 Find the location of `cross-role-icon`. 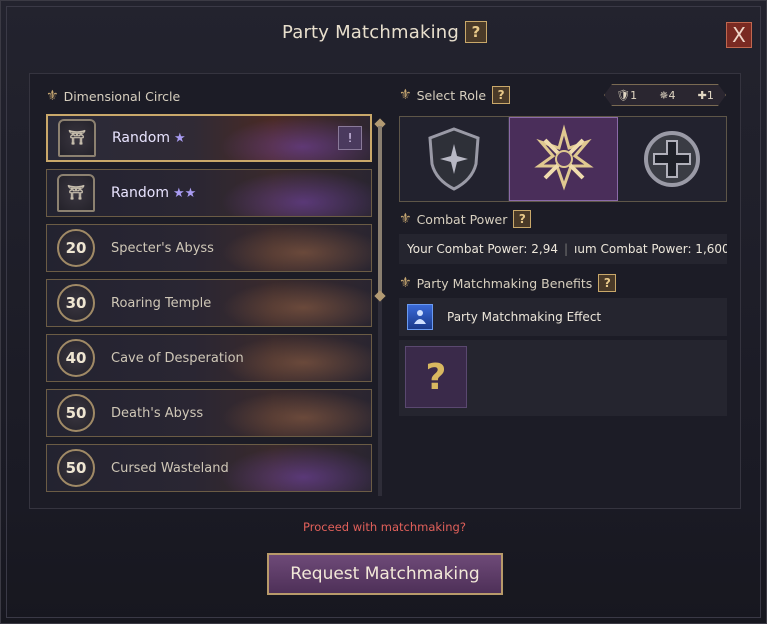

cross-role-icon is located at coordinates (672, 159).